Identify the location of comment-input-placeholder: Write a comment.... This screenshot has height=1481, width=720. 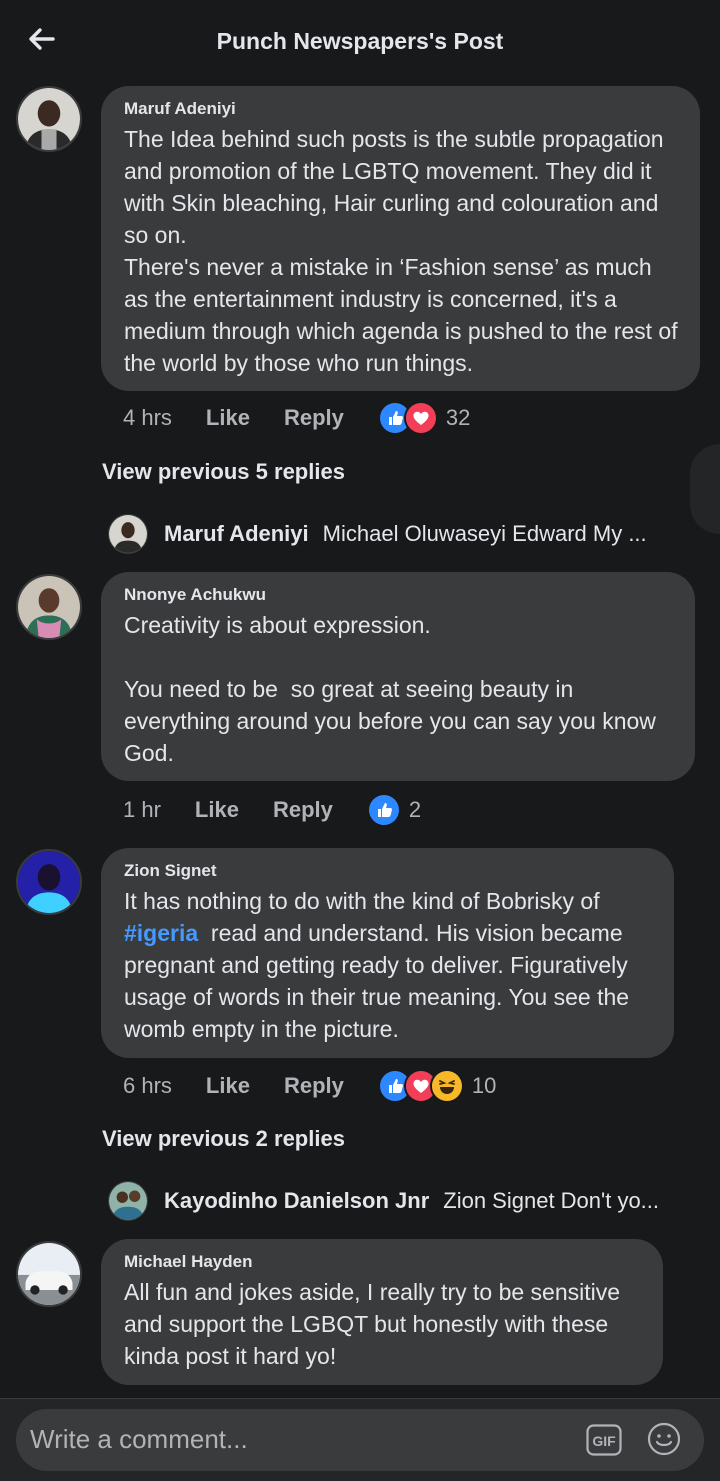
(139, 1439).